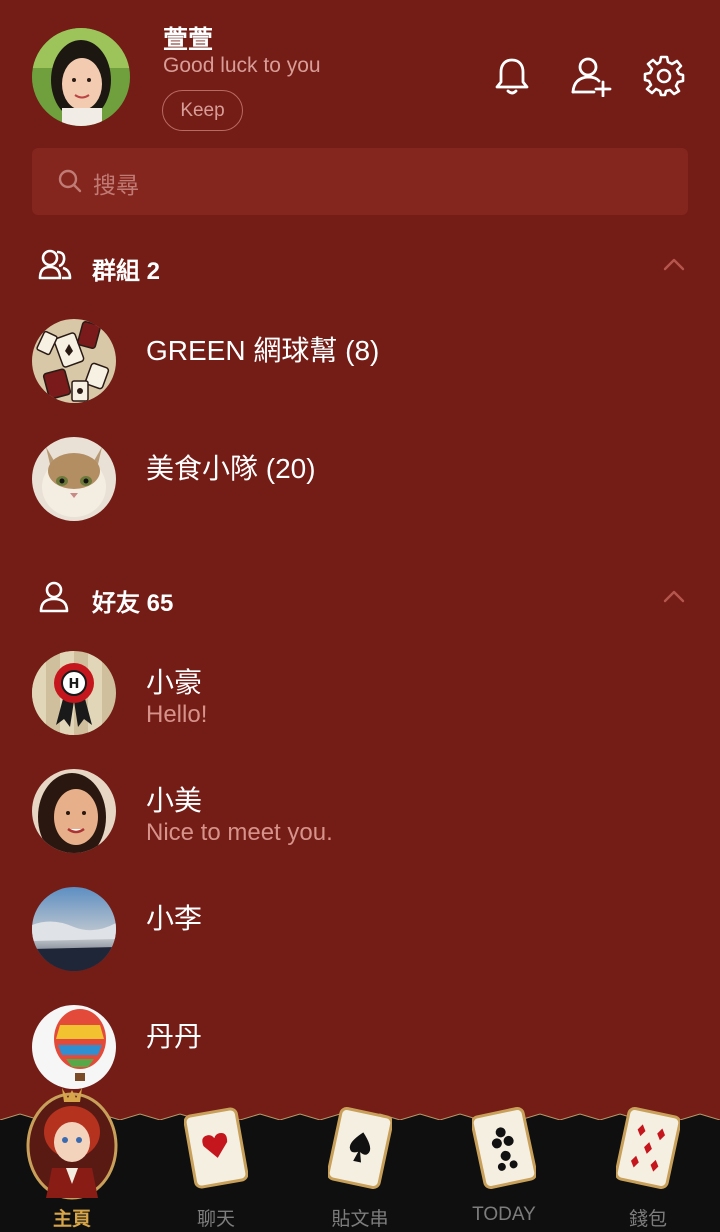 The height and width of the screenshot is (1232, 720). I want to click on tab-timeline: 貼文串, so click(360, 1169).